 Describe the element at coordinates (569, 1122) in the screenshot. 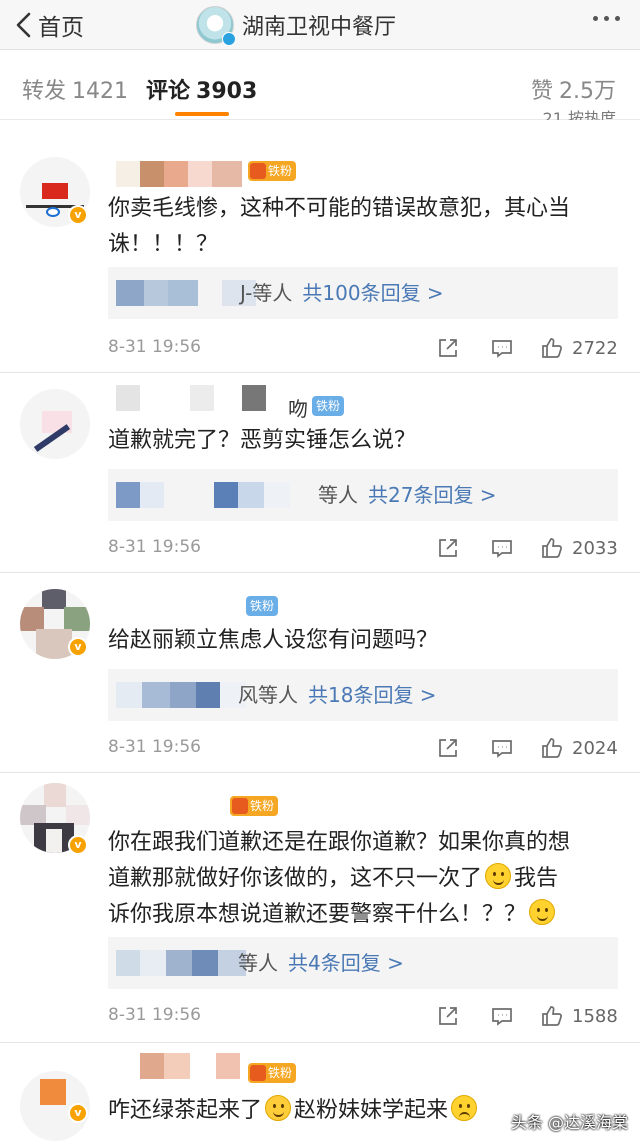

I see `watermark: 头条 @达溪海棠` at that location.